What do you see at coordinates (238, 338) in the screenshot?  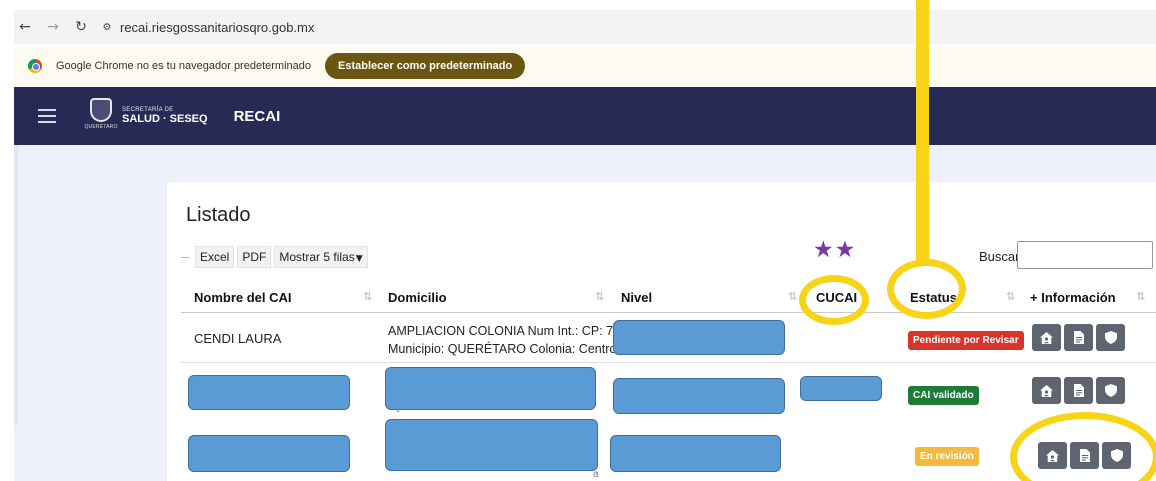 I see `cell-nombre: CENDI LAURA` at bounding box center [238, 338].